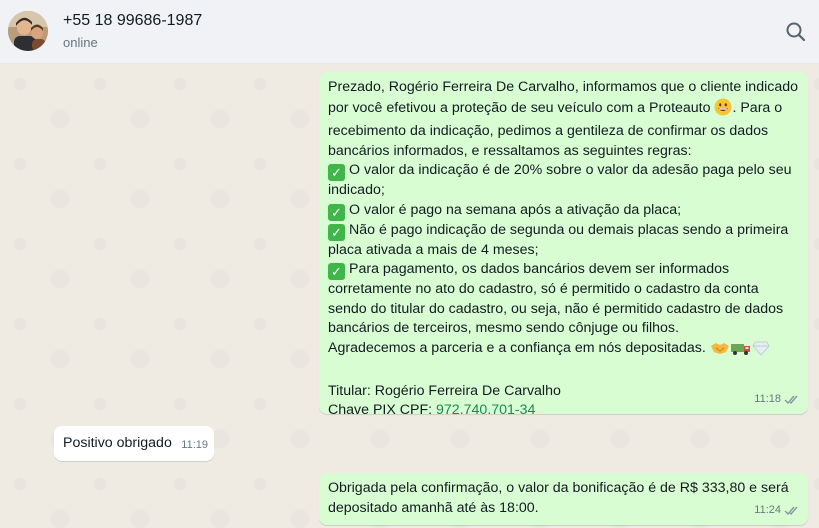  What do you see at coordinates (80, 42) in the screenshot?
I see `contact-status: online` at bounding box center [80, 42].